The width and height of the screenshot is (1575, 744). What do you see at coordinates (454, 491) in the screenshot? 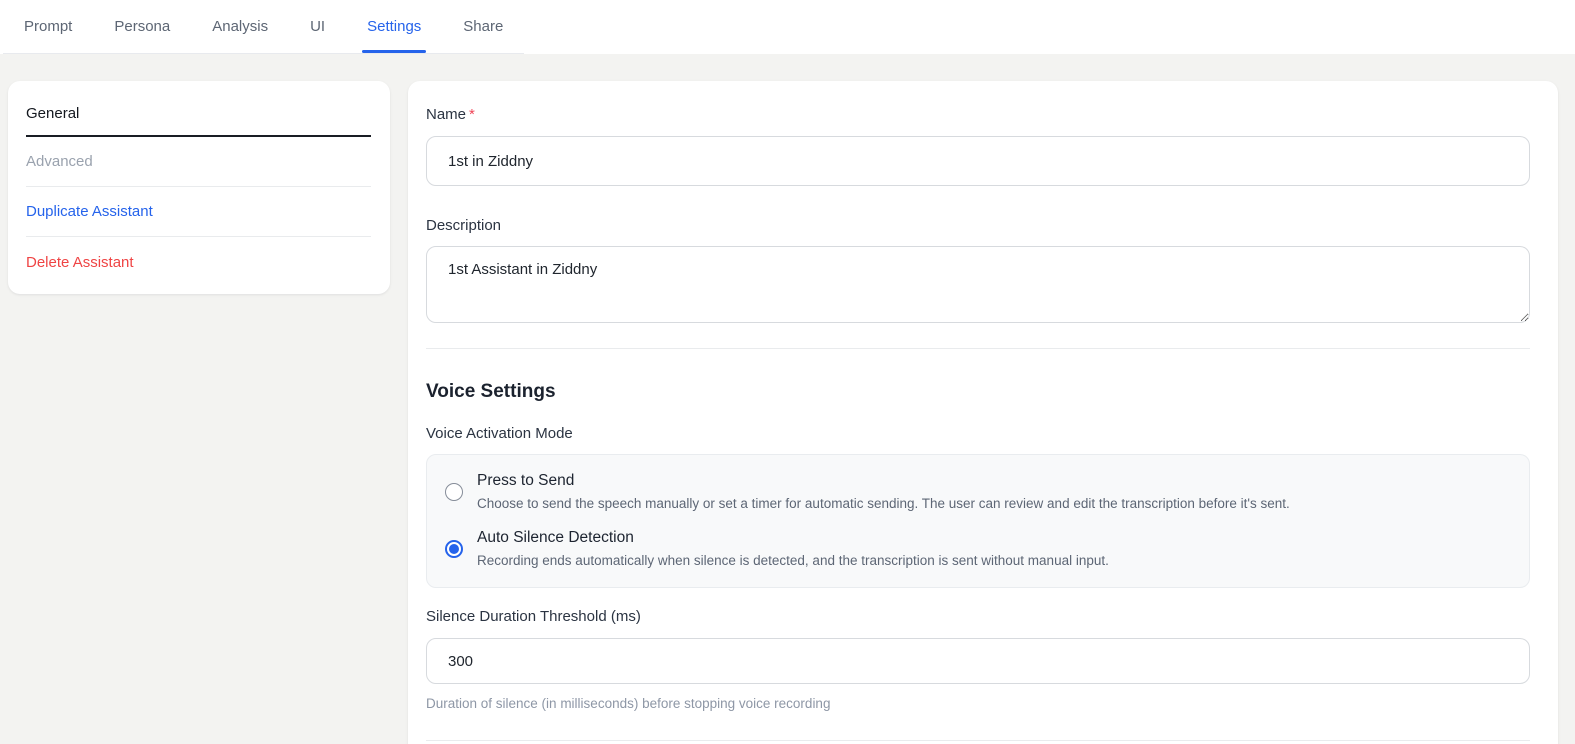
I see `radio-unselected-icon` at bounding box center [454, 491].